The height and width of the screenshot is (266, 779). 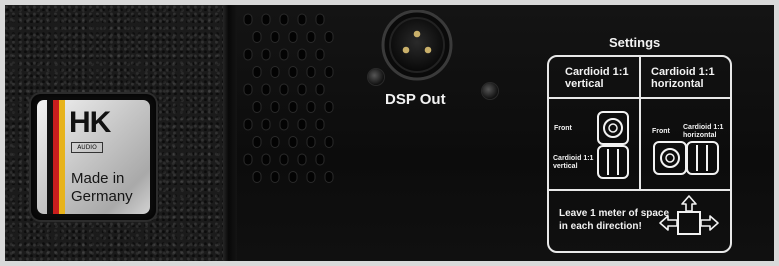 I want to click on vertical-header-line2: vertical, so click(x=584, y=84).